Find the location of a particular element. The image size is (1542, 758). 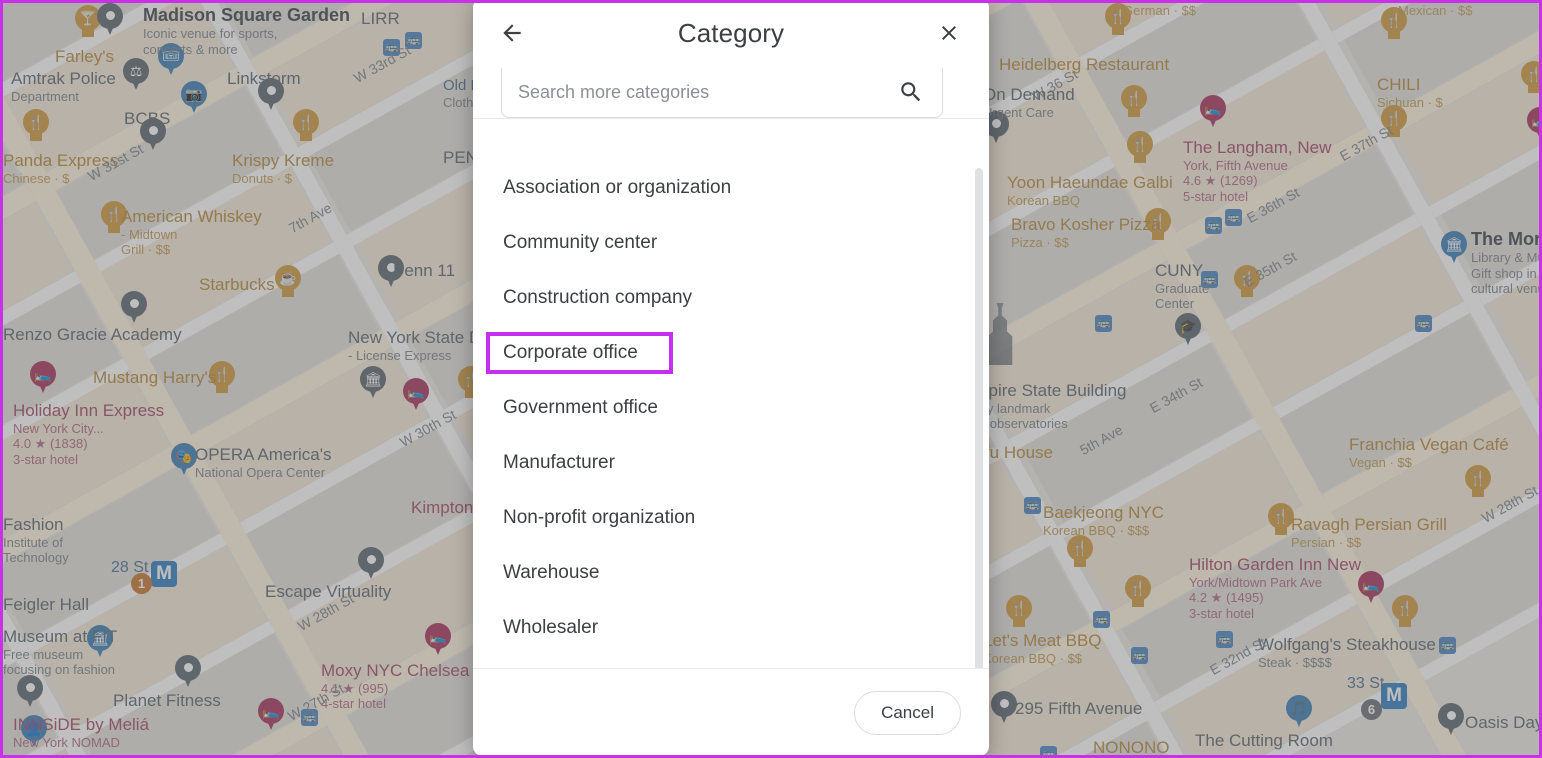

scrollbar-thumb is located at coordinates (979, 418).